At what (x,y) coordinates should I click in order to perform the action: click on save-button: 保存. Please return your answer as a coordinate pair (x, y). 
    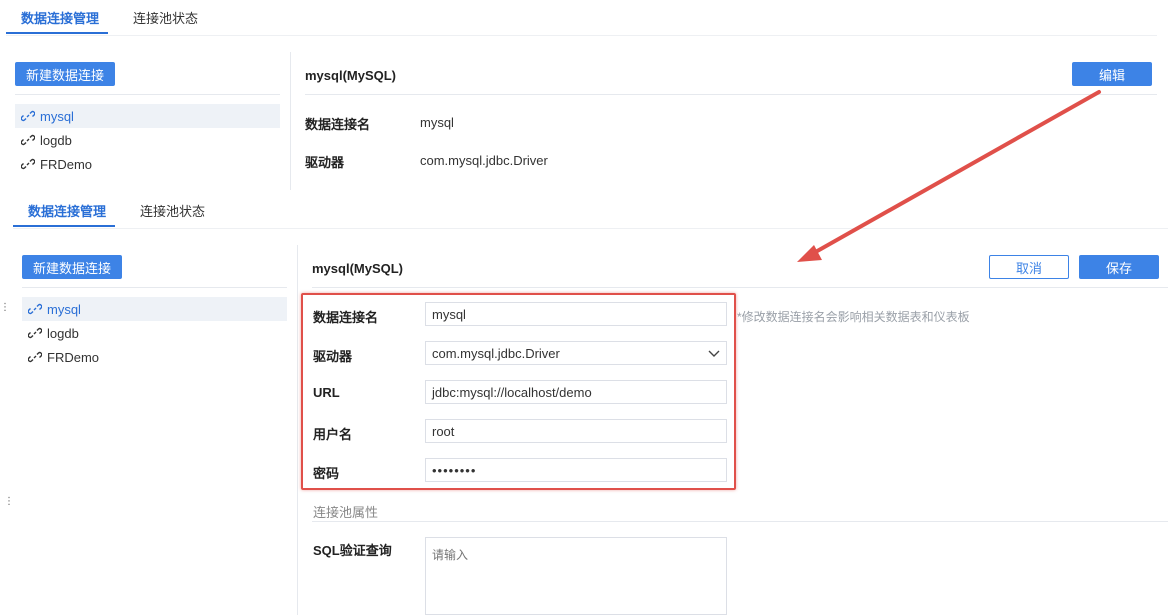
    Looking at the image, I should click on (1119, 267).